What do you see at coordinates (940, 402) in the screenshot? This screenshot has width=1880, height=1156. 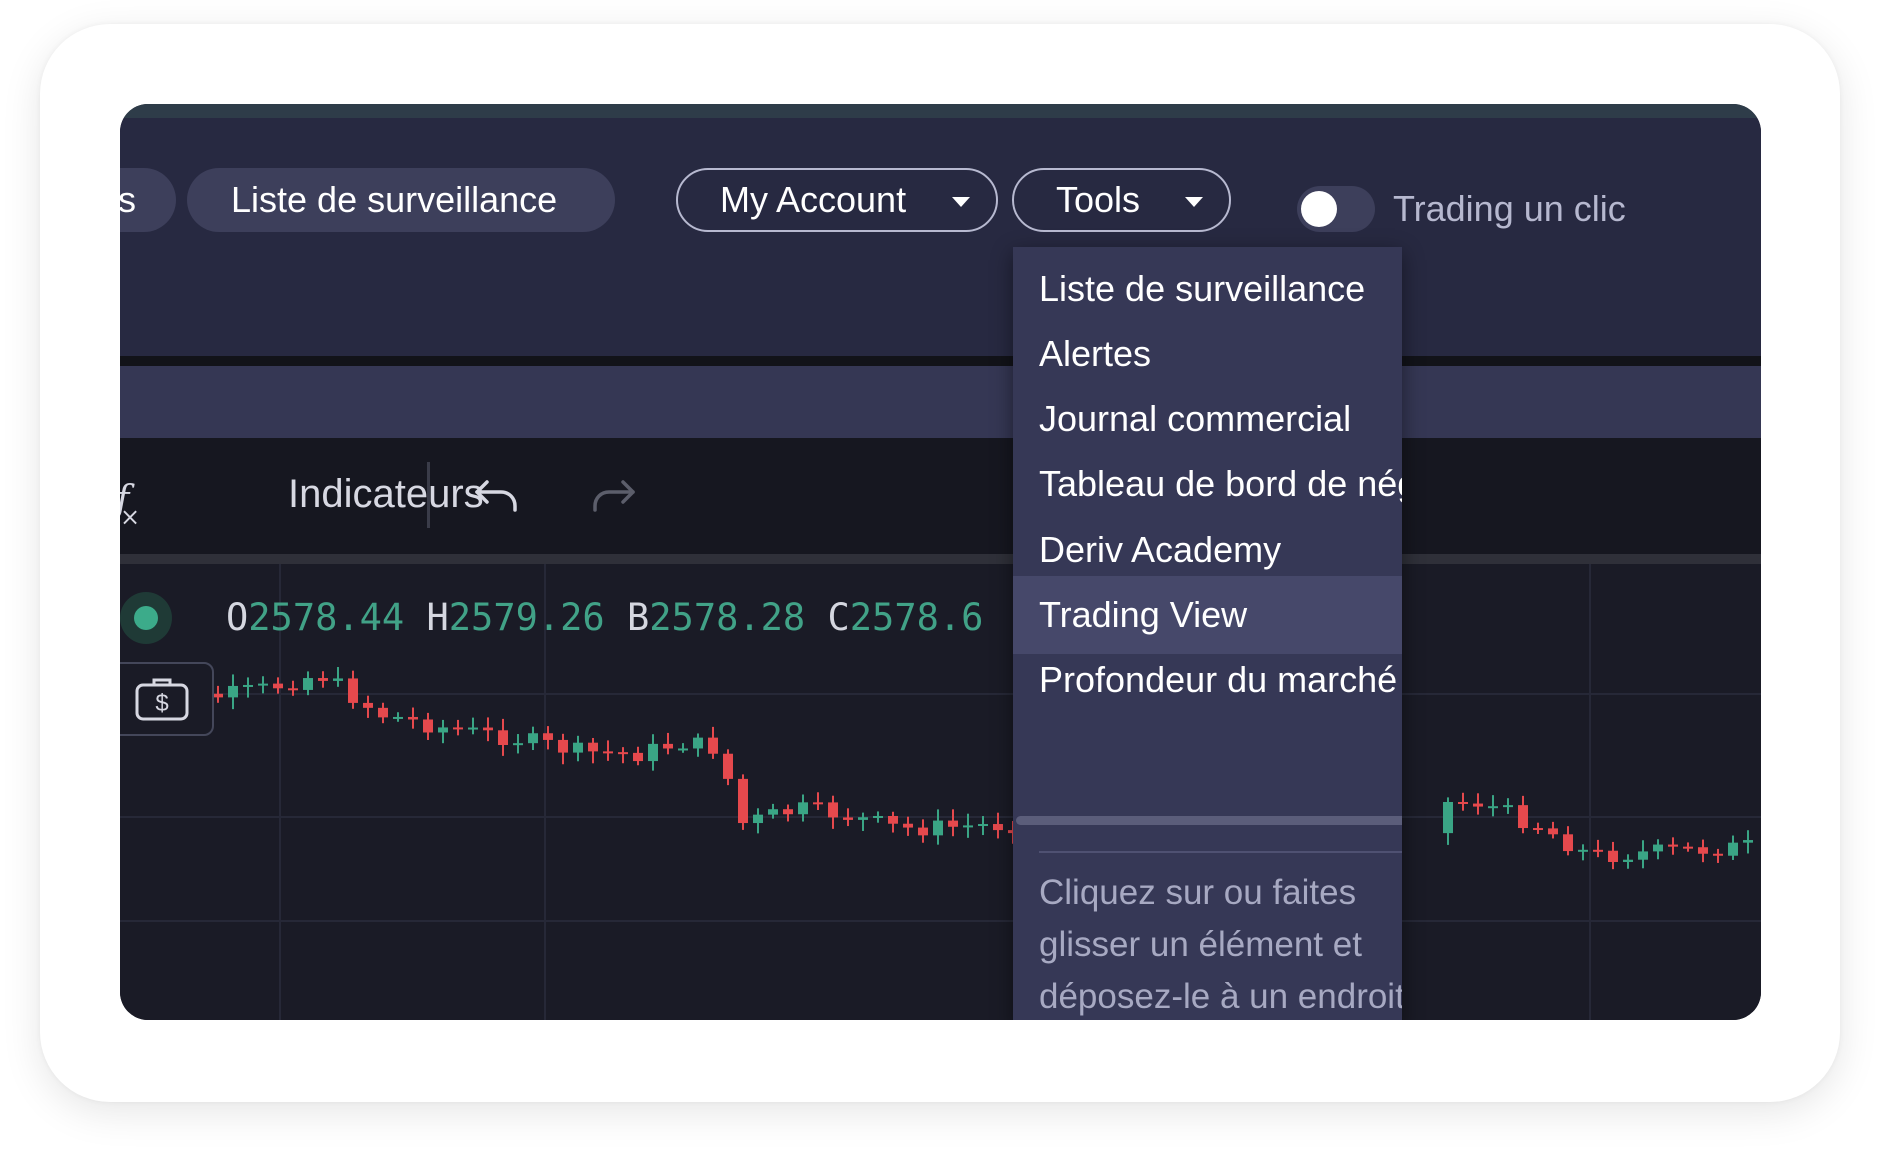 I see `sub-bar` at bounding box center [940, 402].